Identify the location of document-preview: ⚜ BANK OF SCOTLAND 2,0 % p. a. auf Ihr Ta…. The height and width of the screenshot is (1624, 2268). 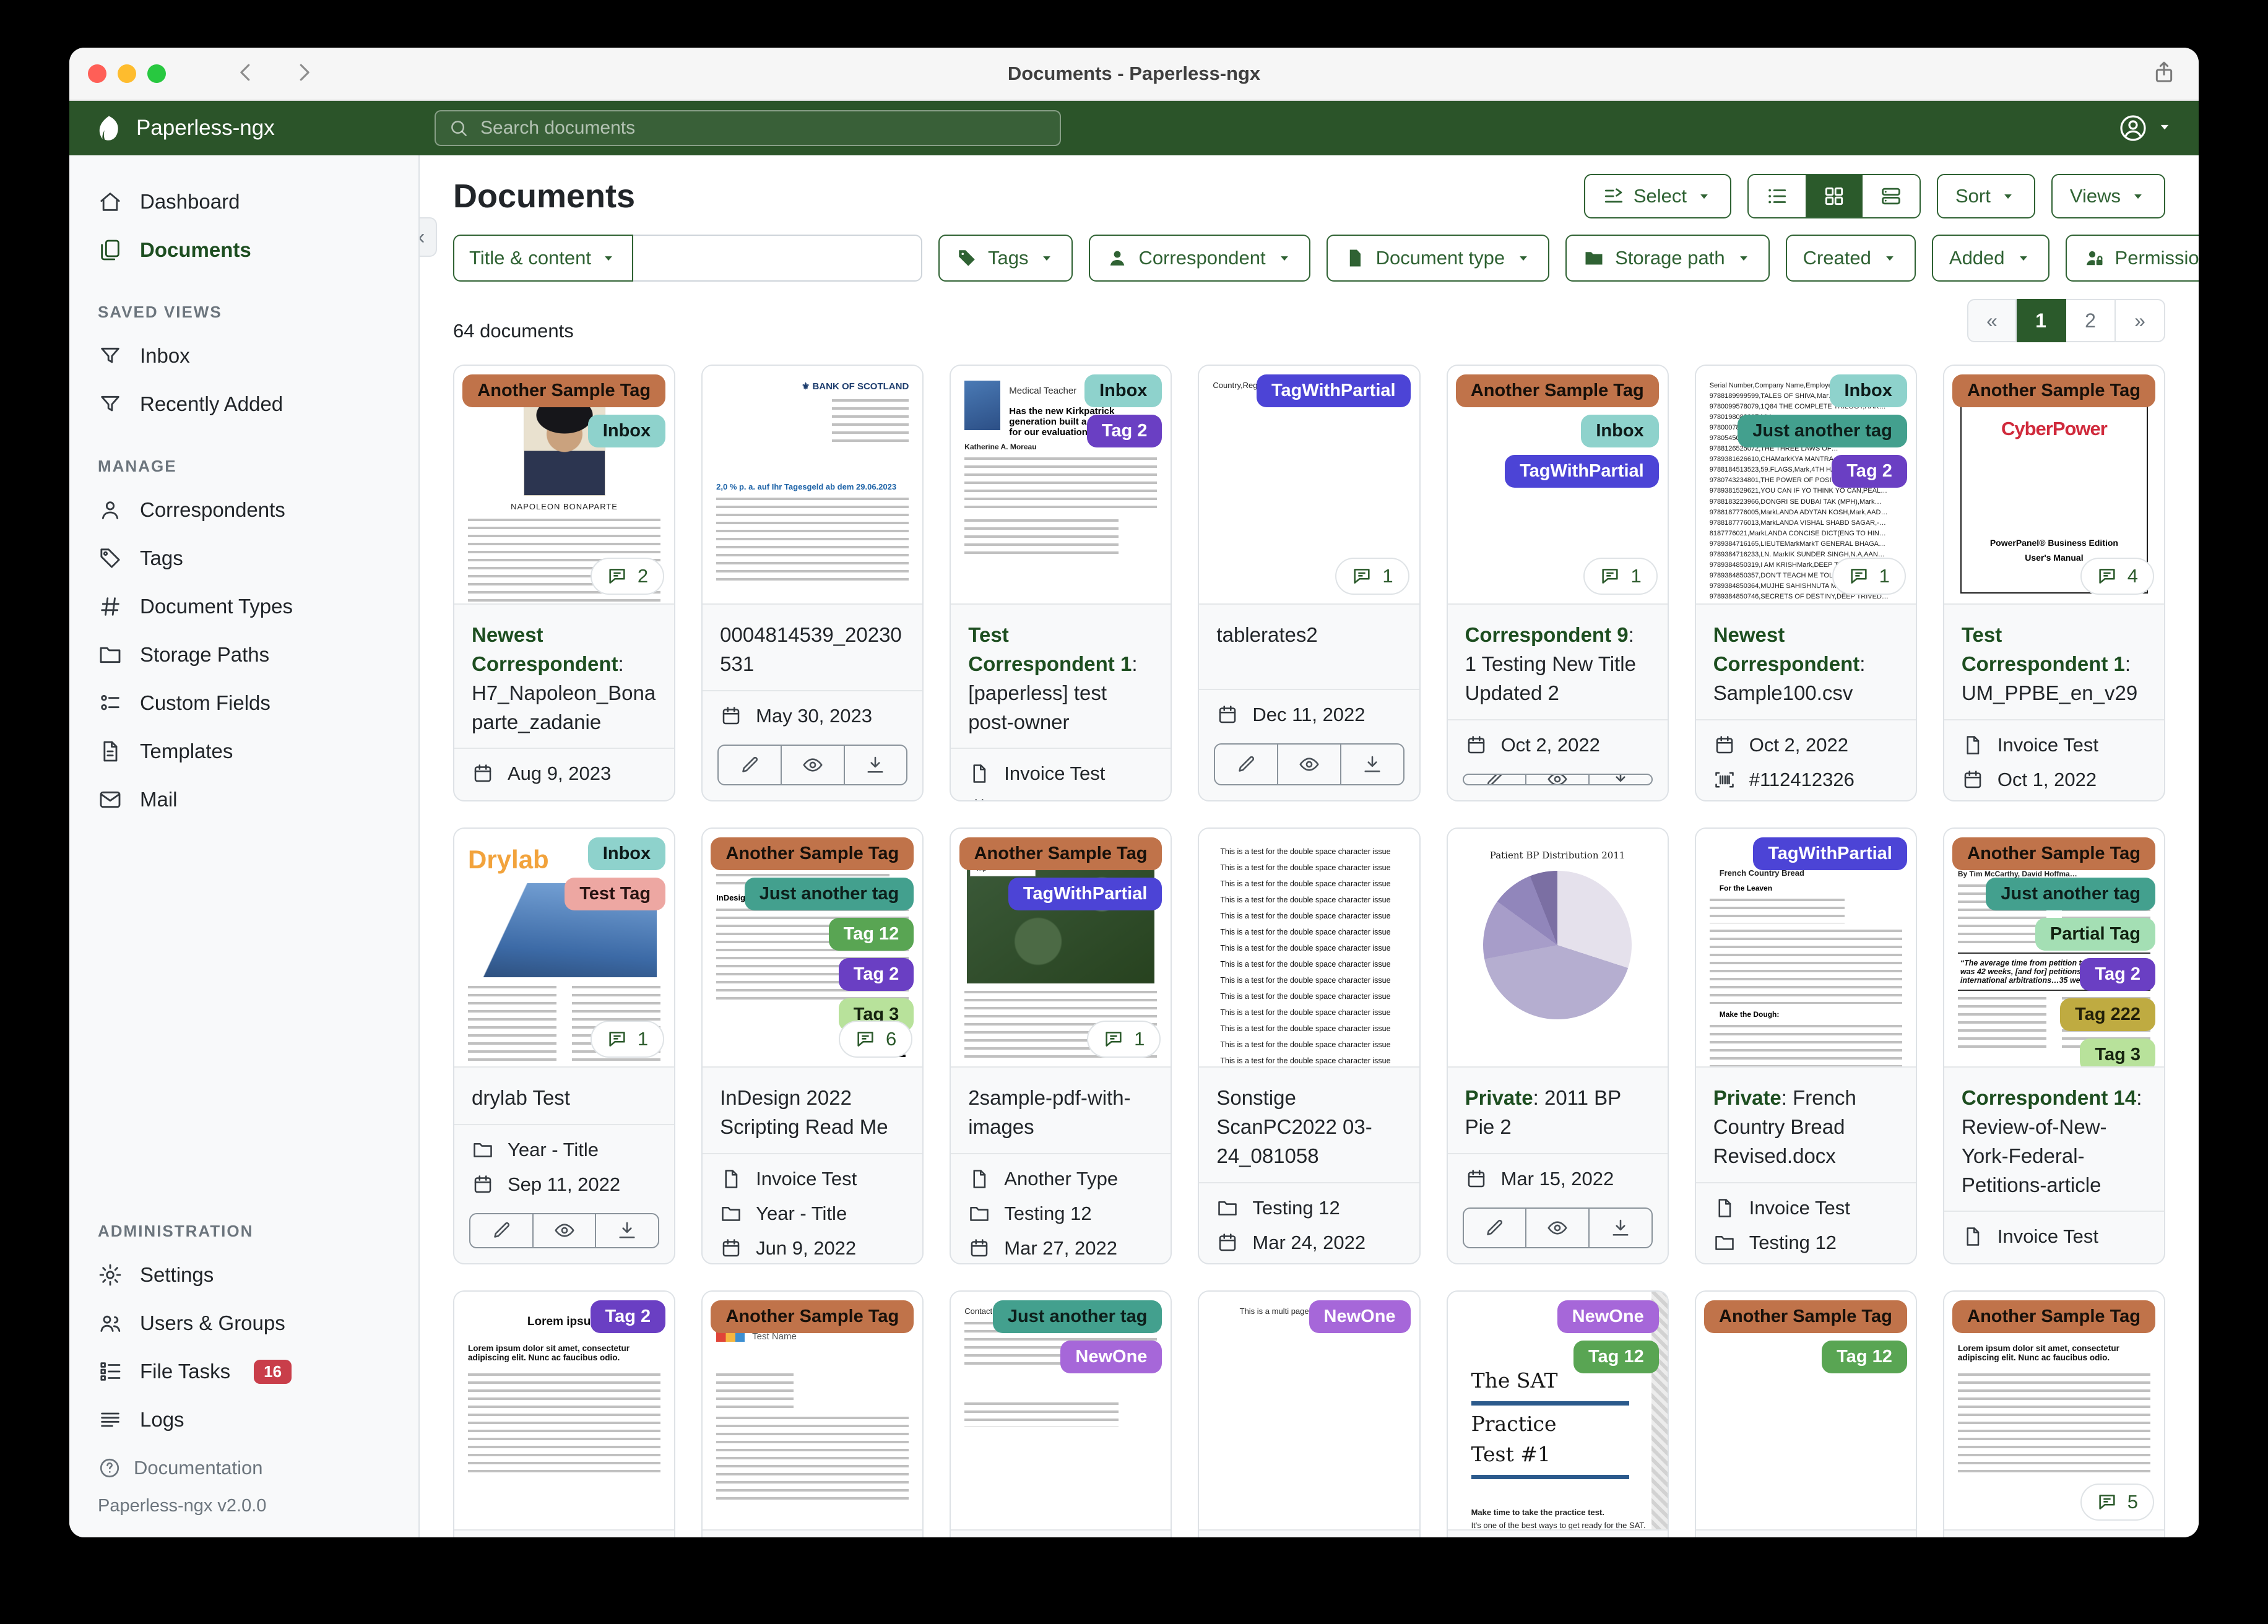
(813, 485).